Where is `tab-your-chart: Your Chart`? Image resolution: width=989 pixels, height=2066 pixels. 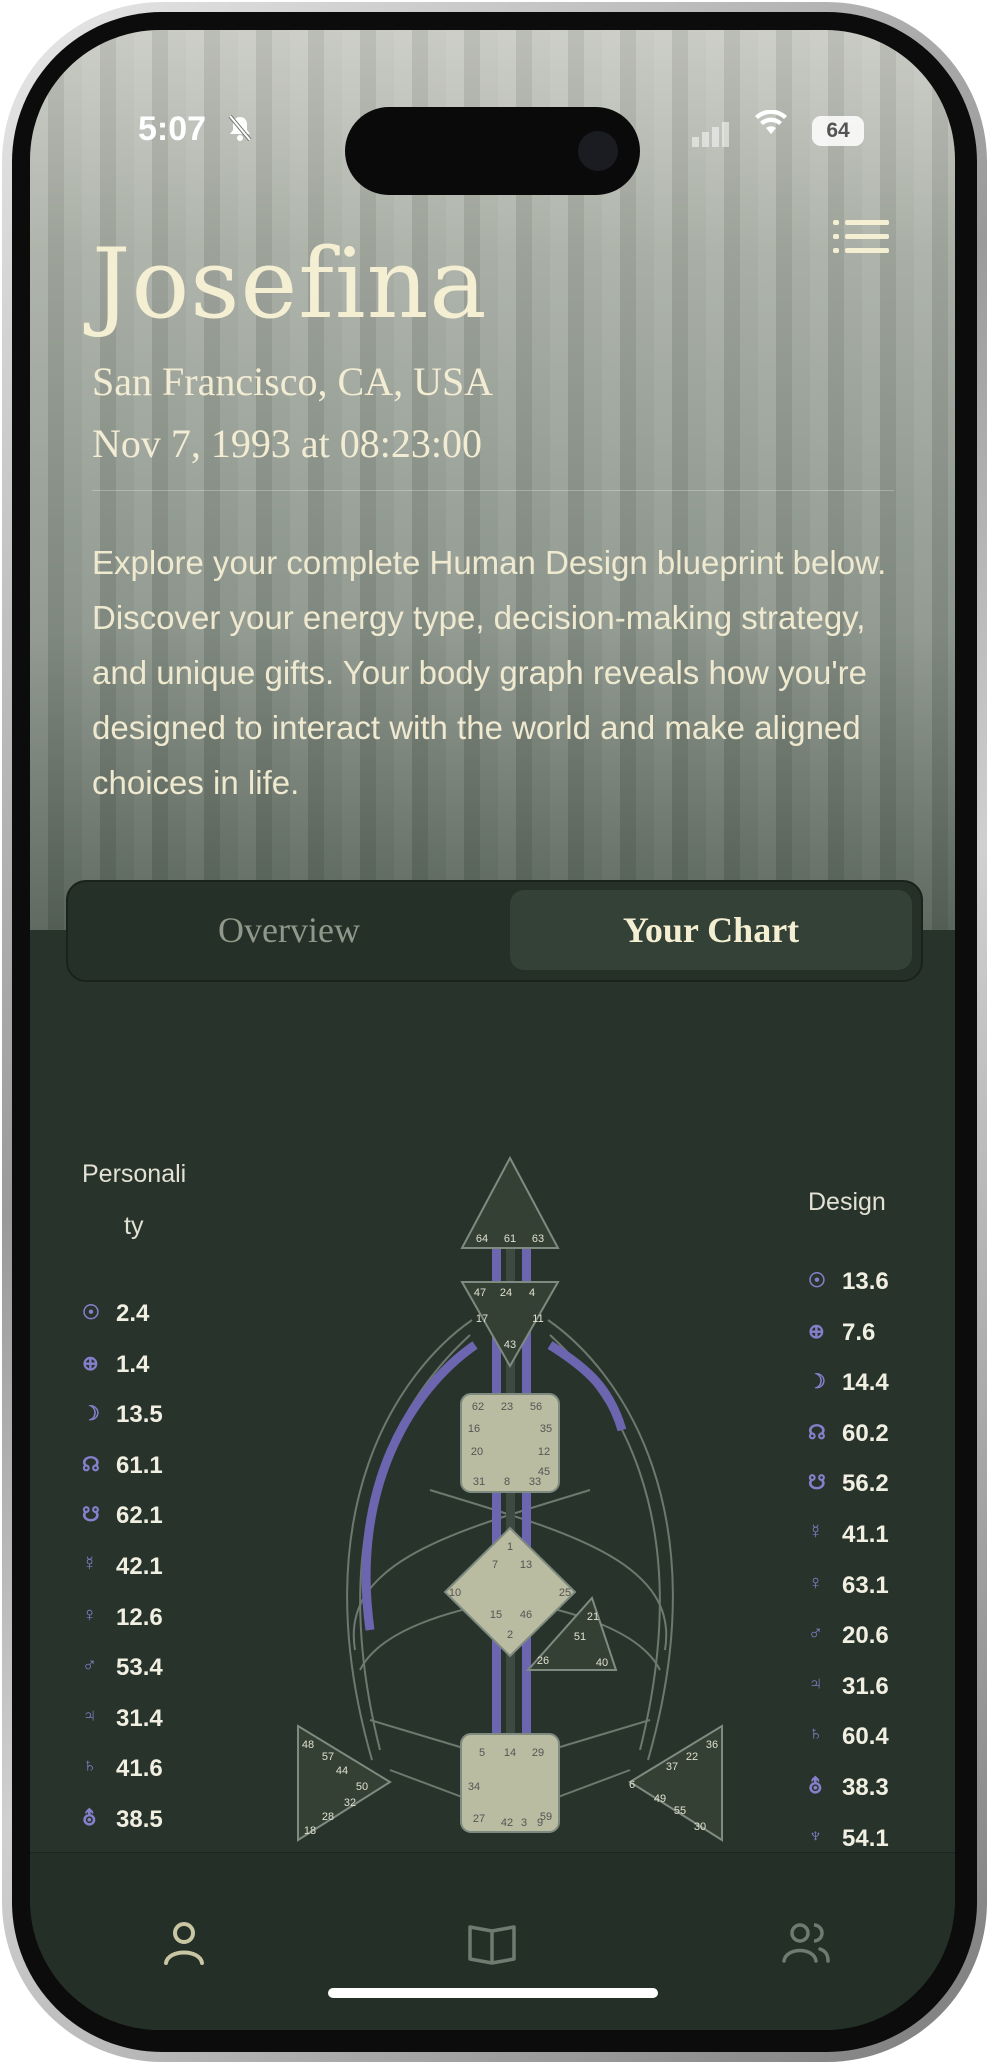
tab-your-chart: Your Chart is located at coordinates (711, 930).